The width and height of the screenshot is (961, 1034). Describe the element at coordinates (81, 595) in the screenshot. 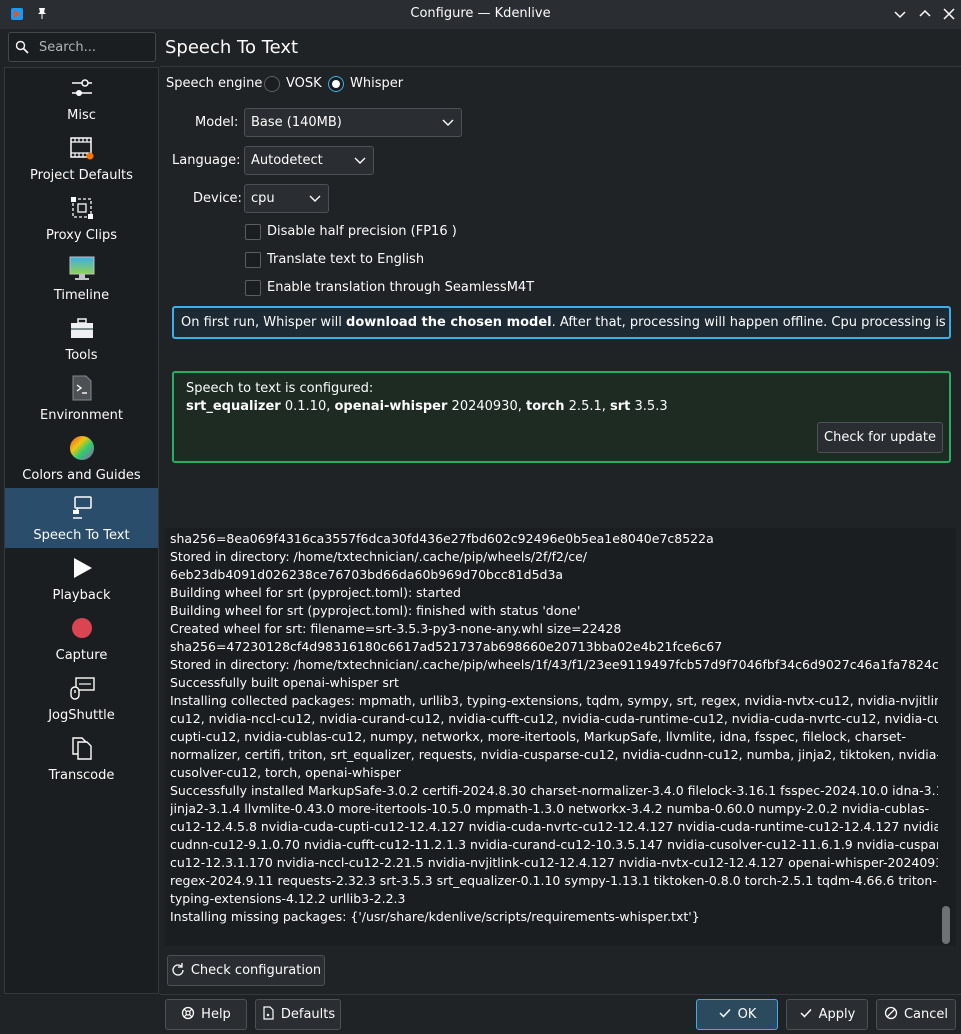

I see `sidebar-item-label: Playback` at that location.